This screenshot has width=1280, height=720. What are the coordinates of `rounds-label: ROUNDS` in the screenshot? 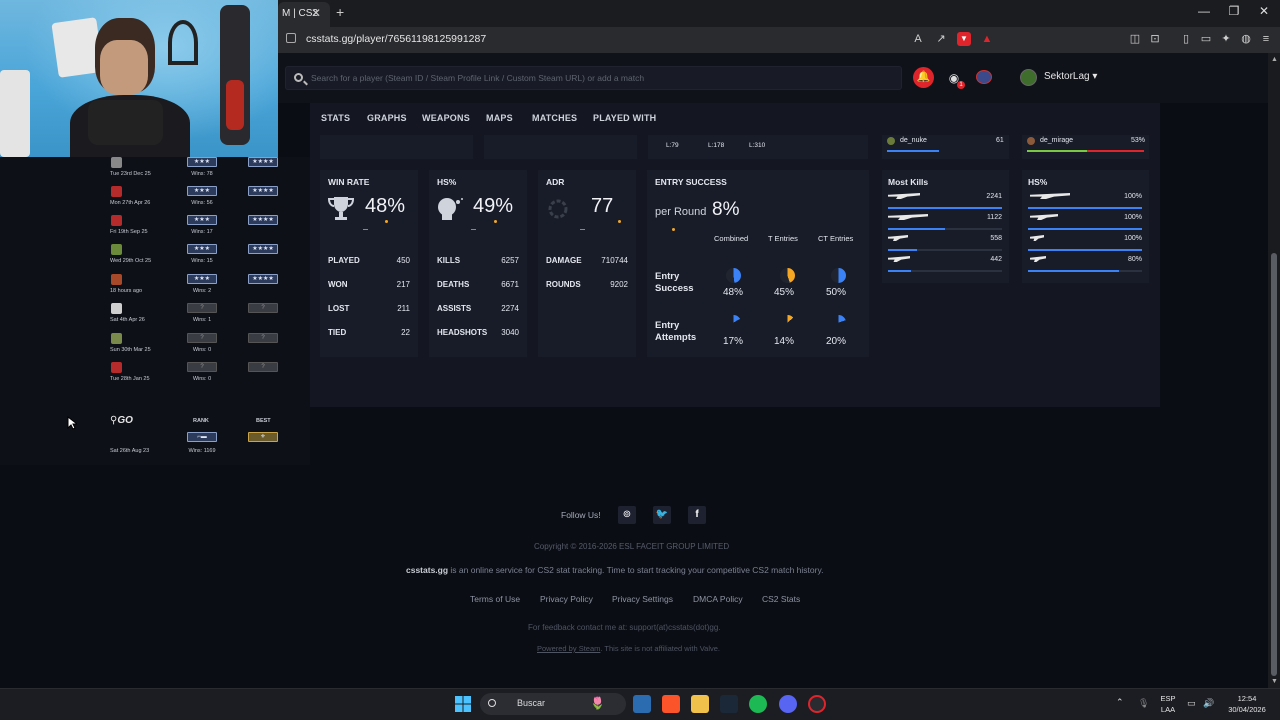 It's located at (563, 284).